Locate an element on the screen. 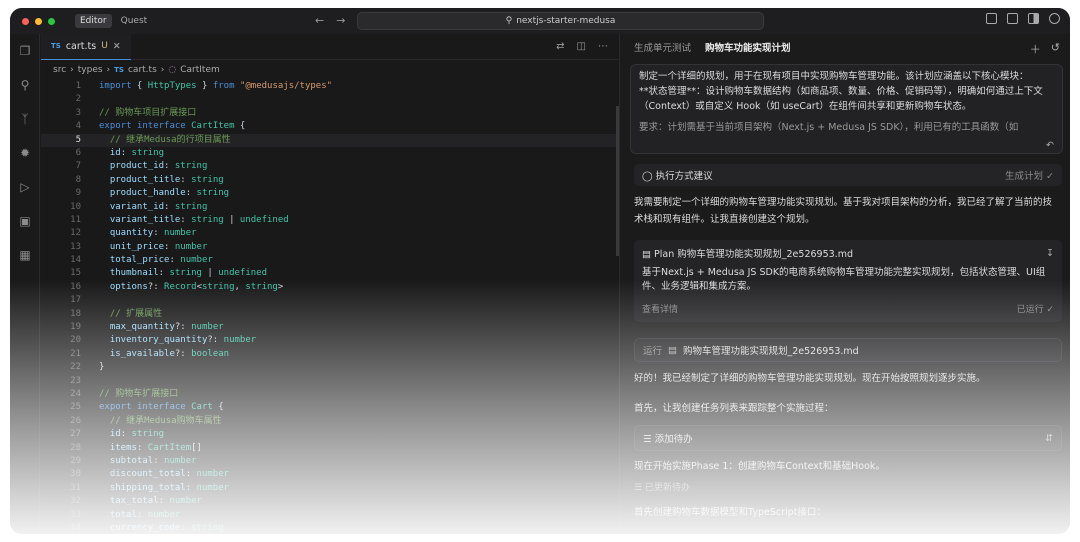 This screenshot has width=1080, height=542. code-line: 17 is located at coordinates (329, 300).